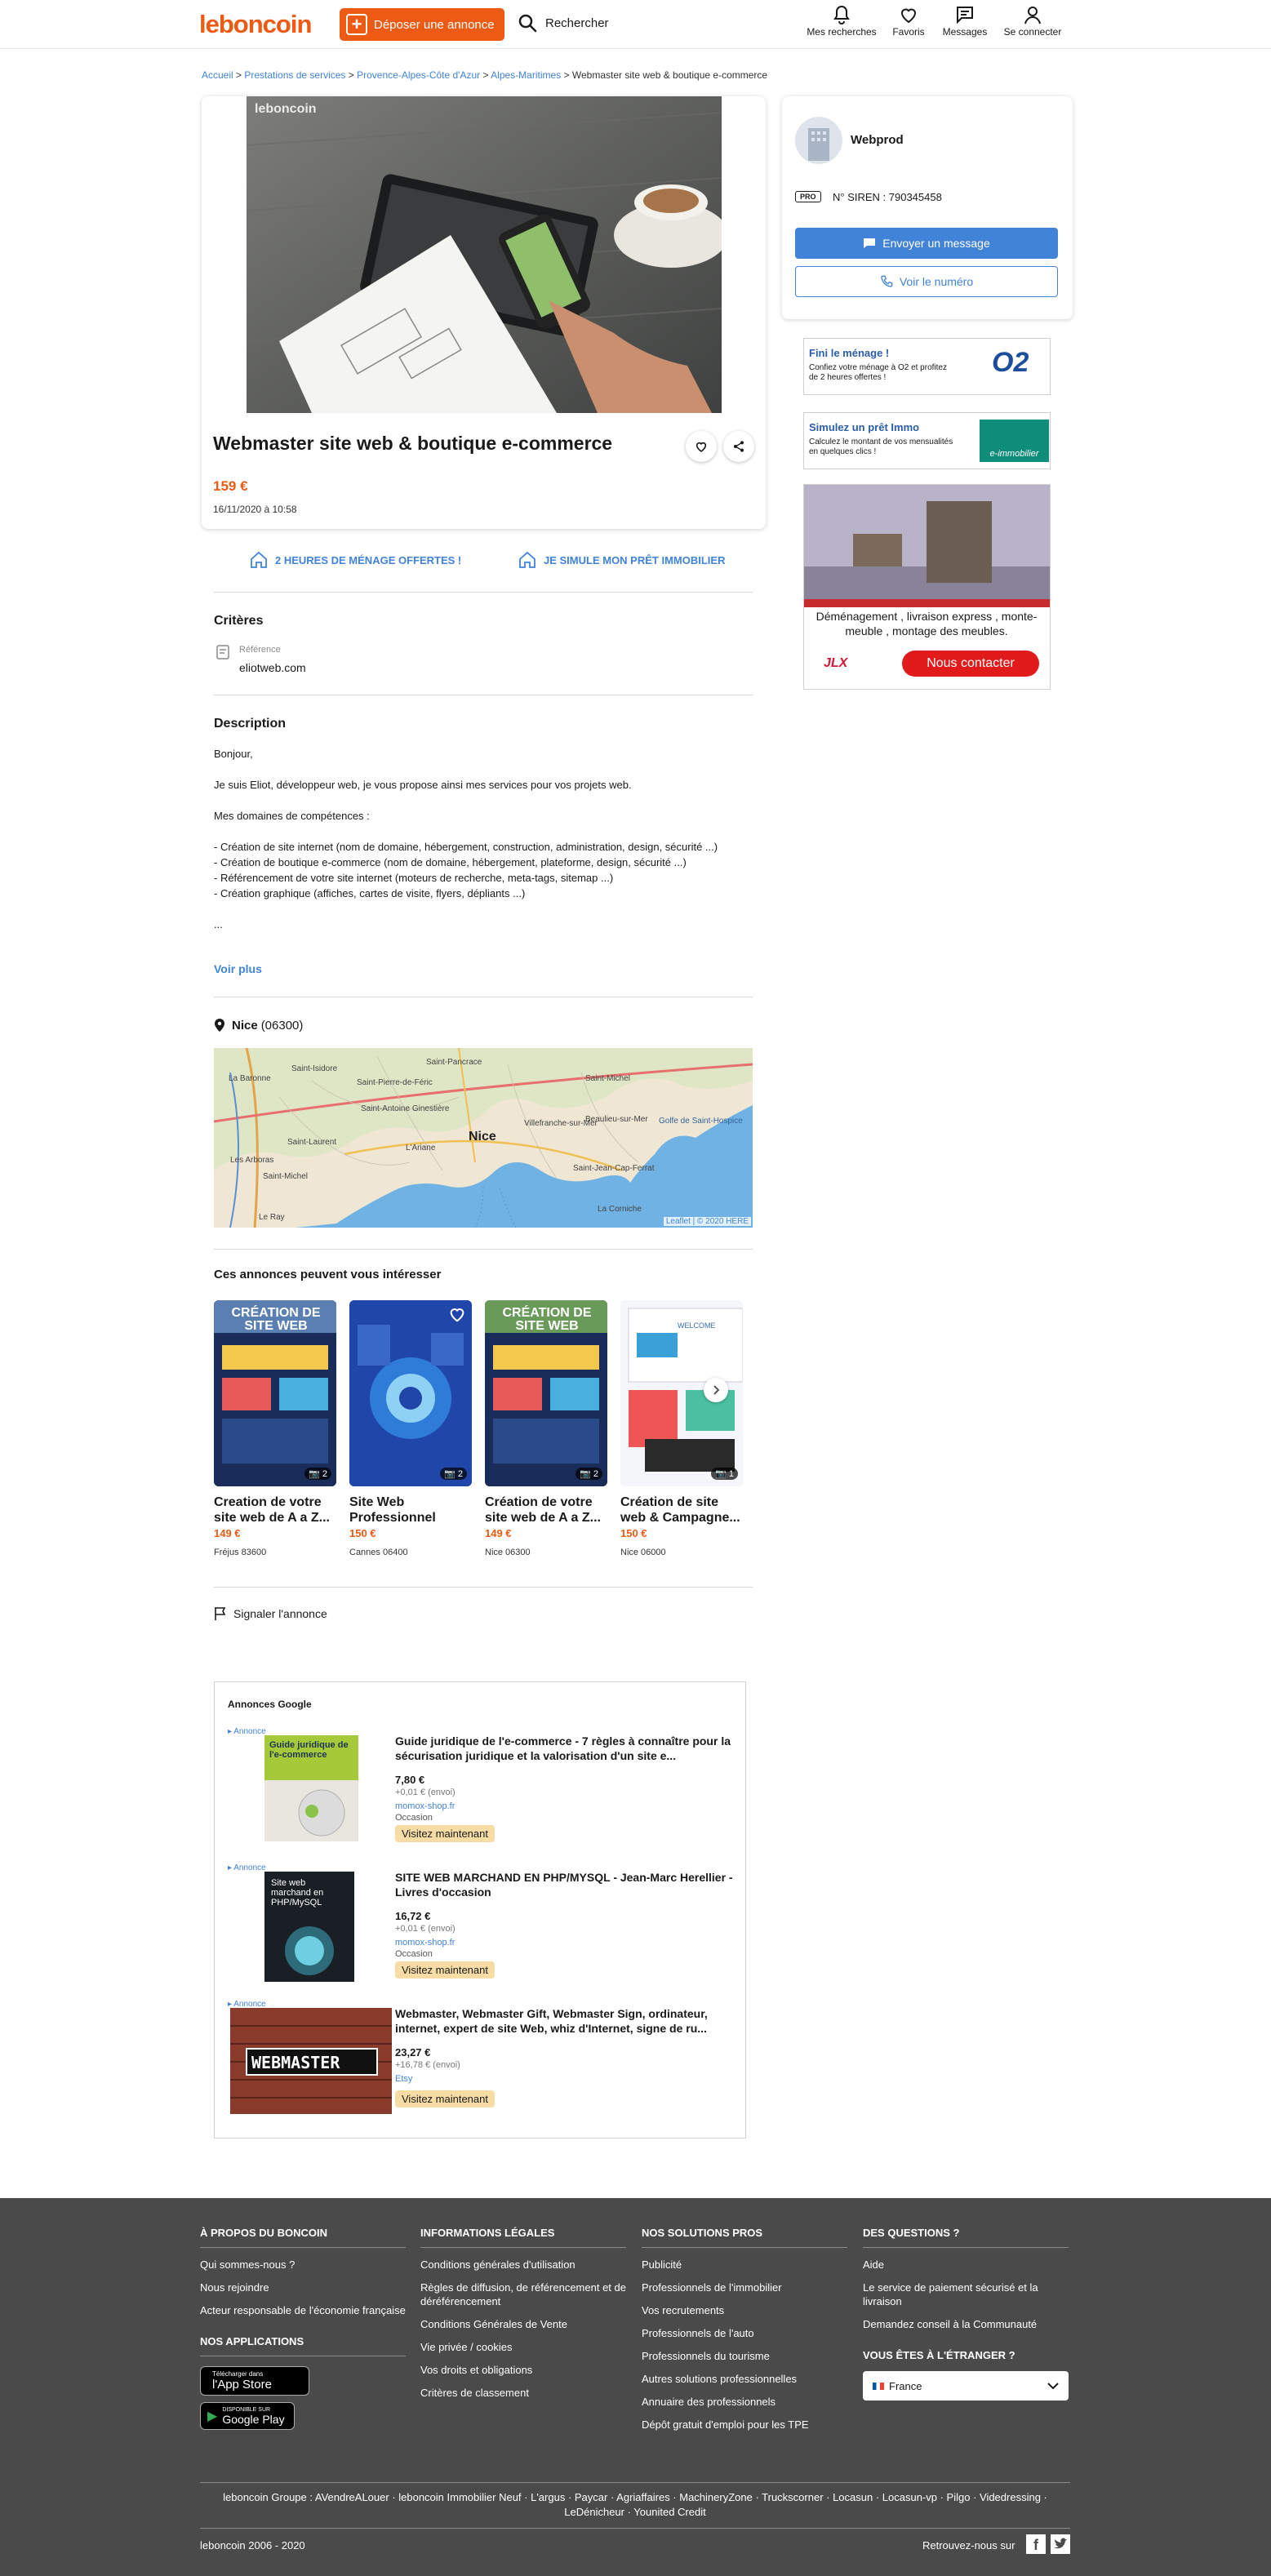 Image resolution: width=1271 pixels, height=2576 pixels. Describe the element at coordinates (523, 2370) in the screenshot. I see `footer-link: Vos droits et obligations` at that location.